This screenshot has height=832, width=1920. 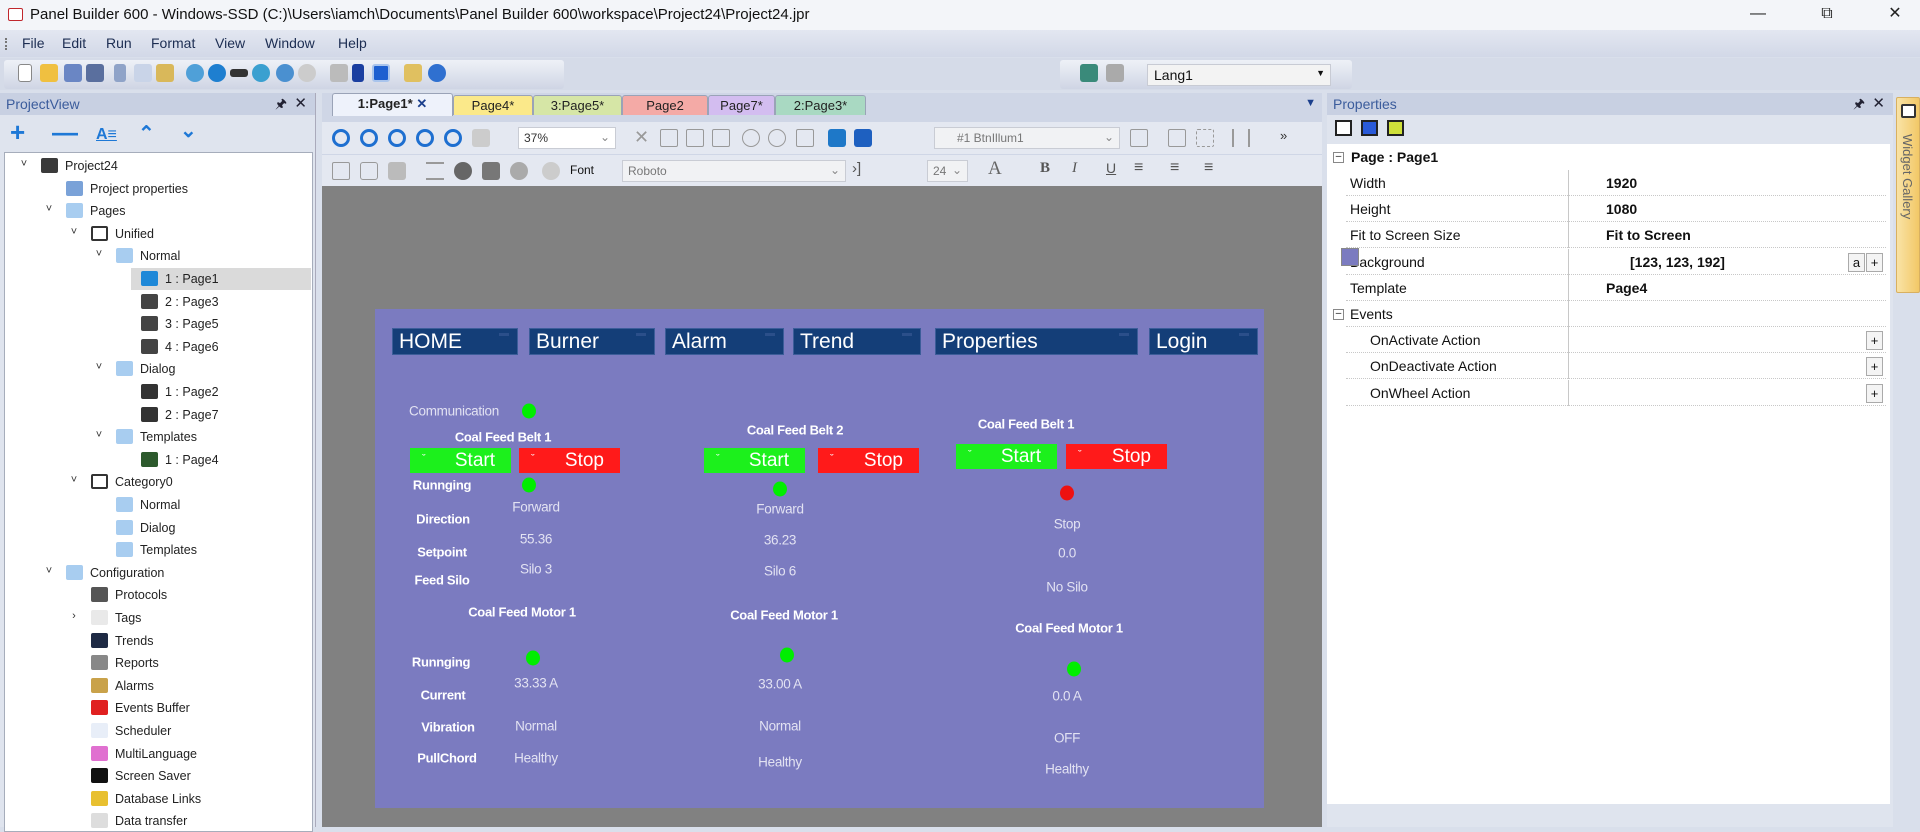 I want to click on save-icon, so click(x=73, y=73).